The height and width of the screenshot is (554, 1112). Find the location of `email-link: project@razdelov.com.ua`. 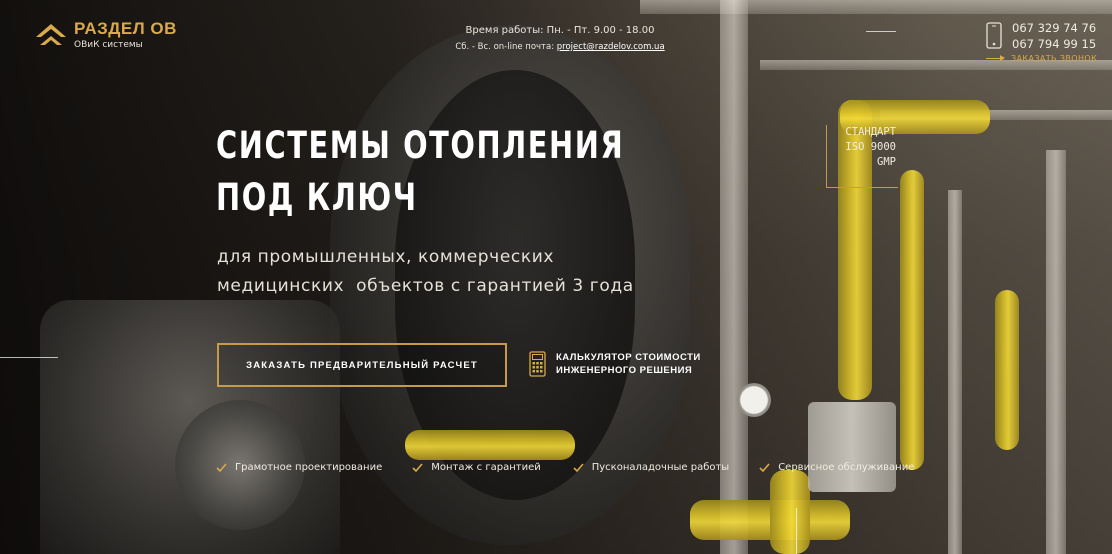

email-link: project@razdelov.com.ua is located at coordinates (611, 47).